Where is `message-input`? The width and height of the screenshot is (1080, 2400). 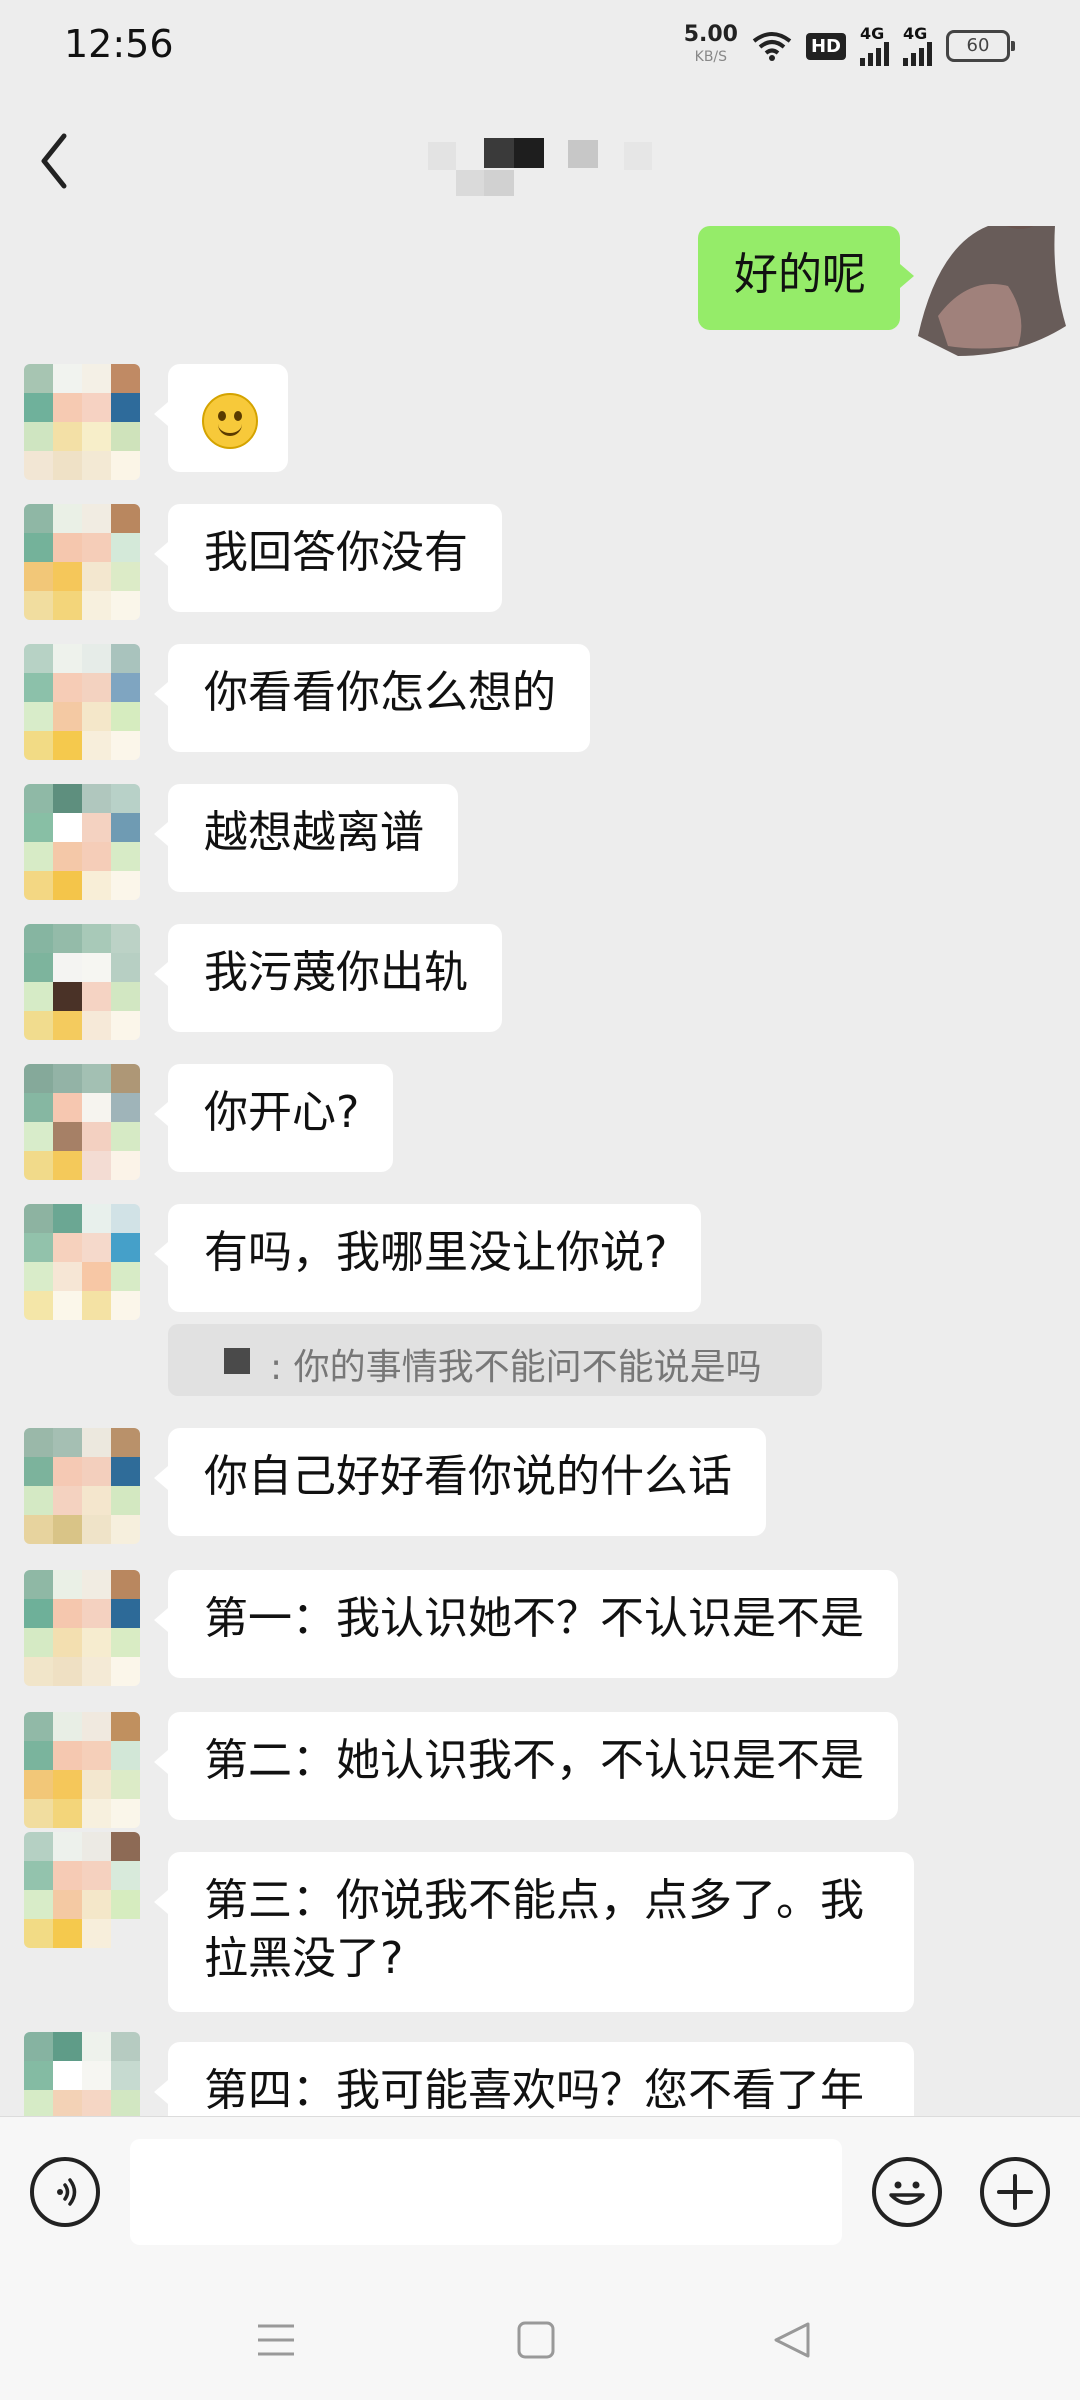
message-input is located at coordinates (486, 2192).